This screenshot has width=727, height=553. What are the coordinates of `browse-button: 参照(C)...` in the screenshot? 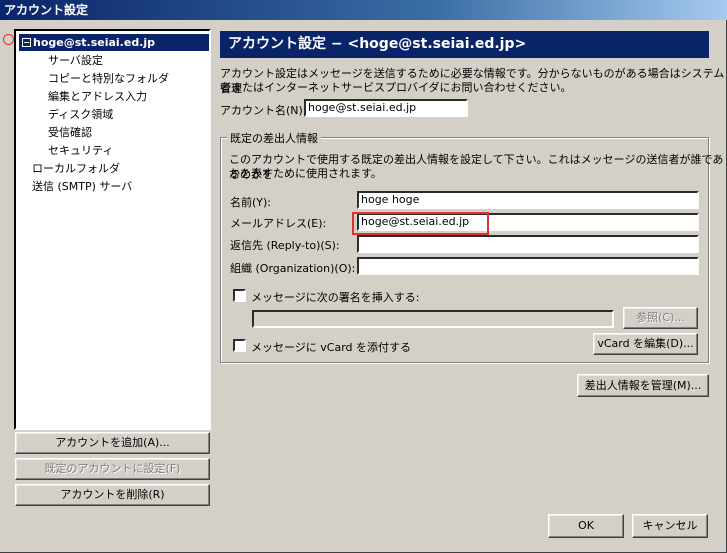 It's located at (660, 318).